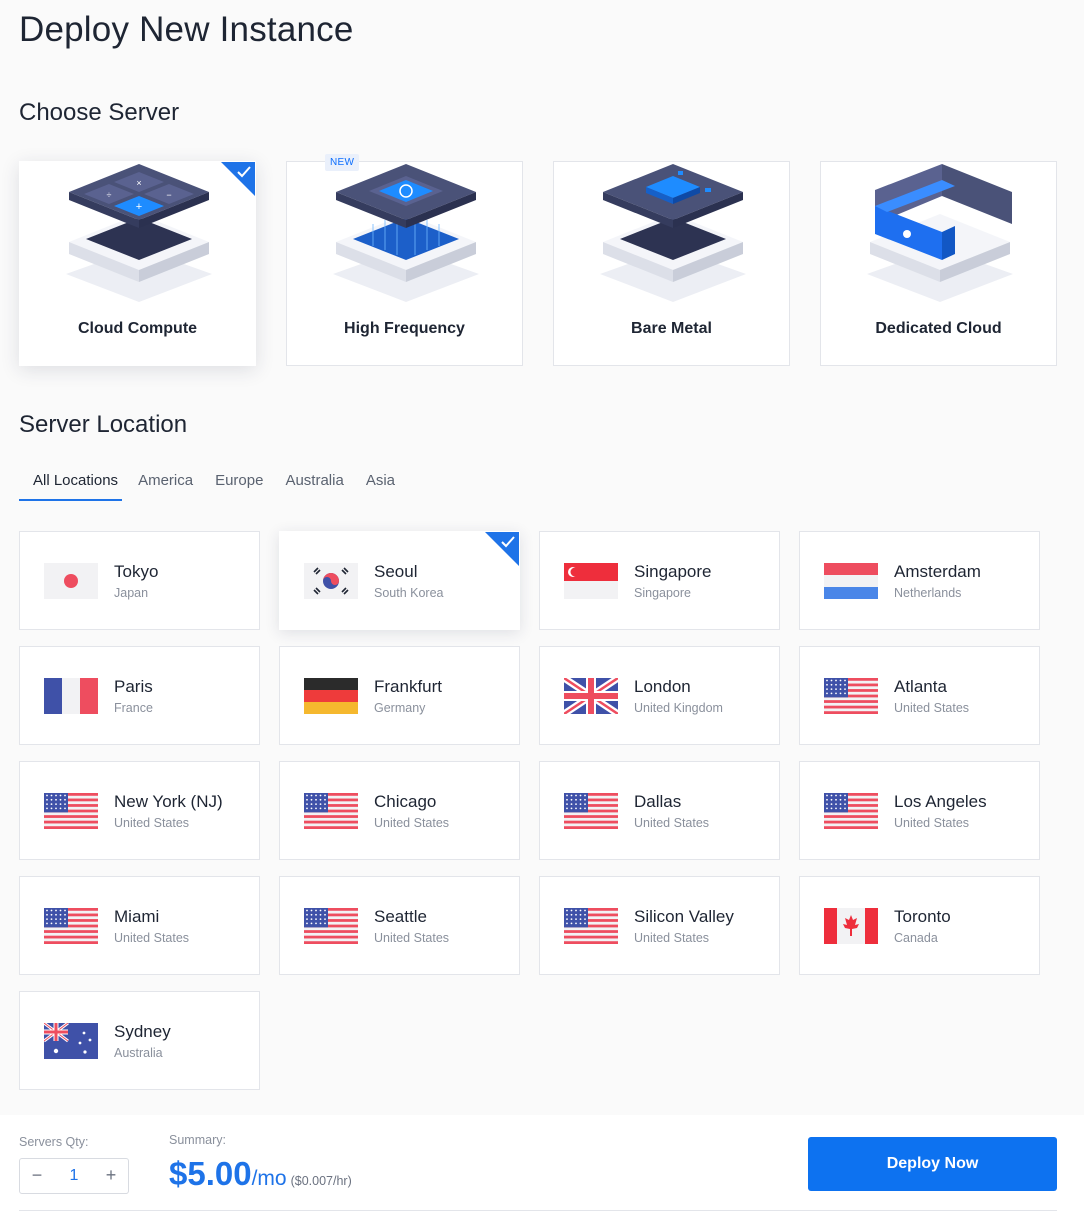 This screenshot has width=1084, height=1225. Describe the element at coordinates (684, 916) in the screenshot. I see `location-city: Silicon Valley` at that location.